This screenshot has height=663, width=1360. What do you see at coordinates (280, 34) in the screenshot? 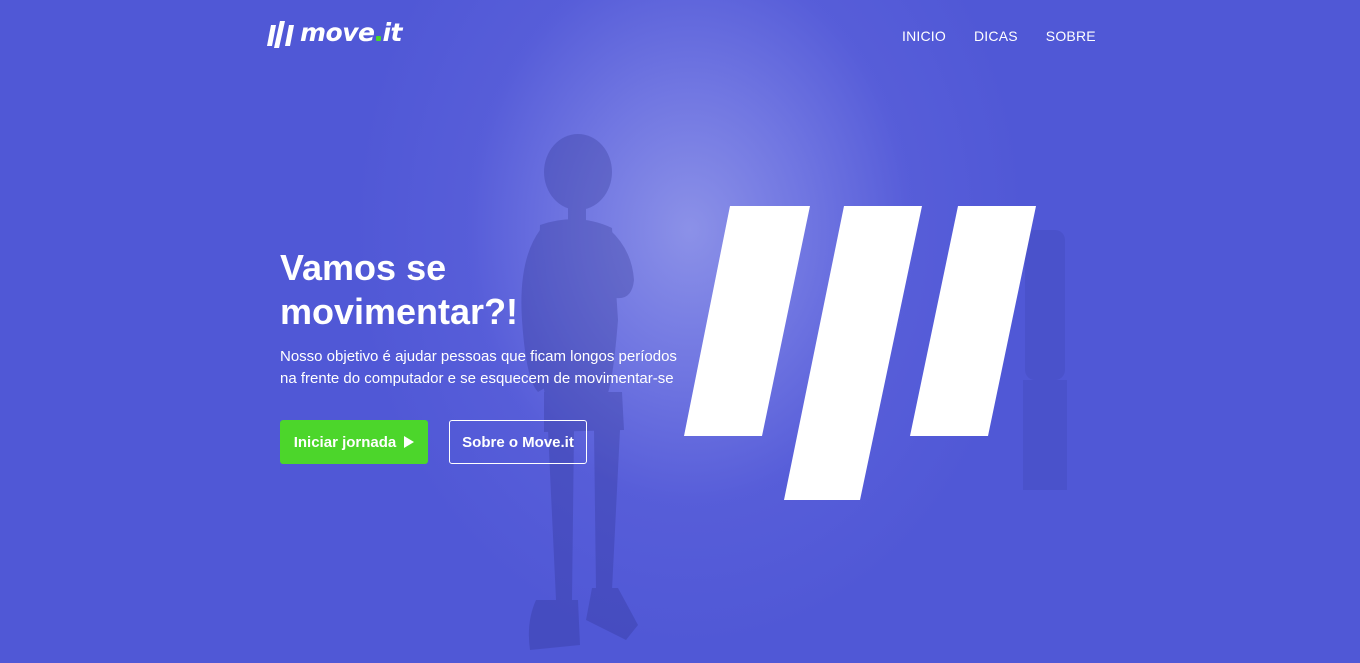
I see `three-slanted-bars-logo-icon` at bounding box center [280, 34].